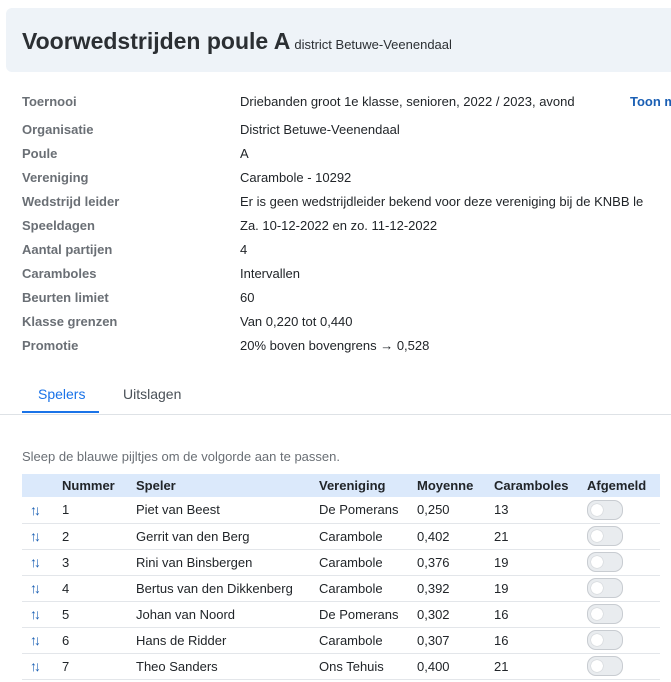 Image resolution: width=671 pixels, height=682 pixels. What do you see at coordinates (270, 273) in the screenshot?
I see `info-value: Intervallen` at bounding box center [270, 273].